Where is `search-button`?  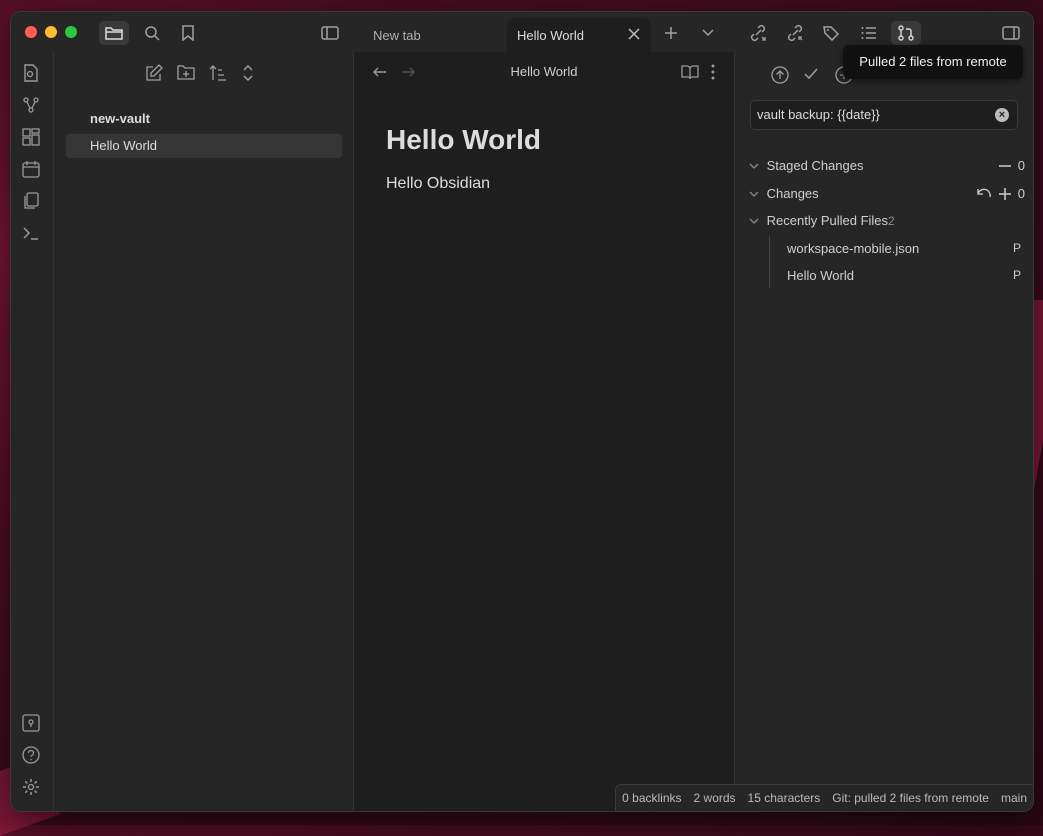 search-button is located at coordinates (152, 33).